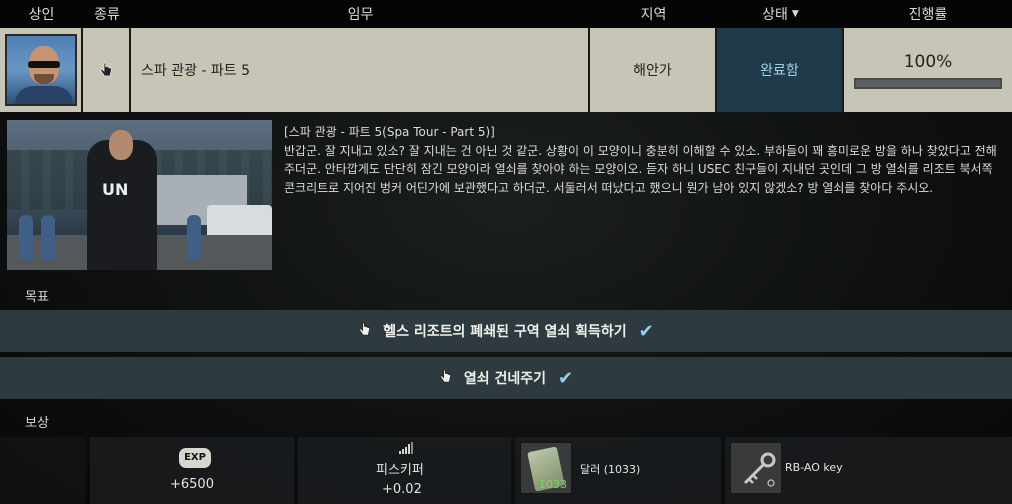  I want to click on quest-name: 스파 관광 - 파트 5, so click(360, 70).